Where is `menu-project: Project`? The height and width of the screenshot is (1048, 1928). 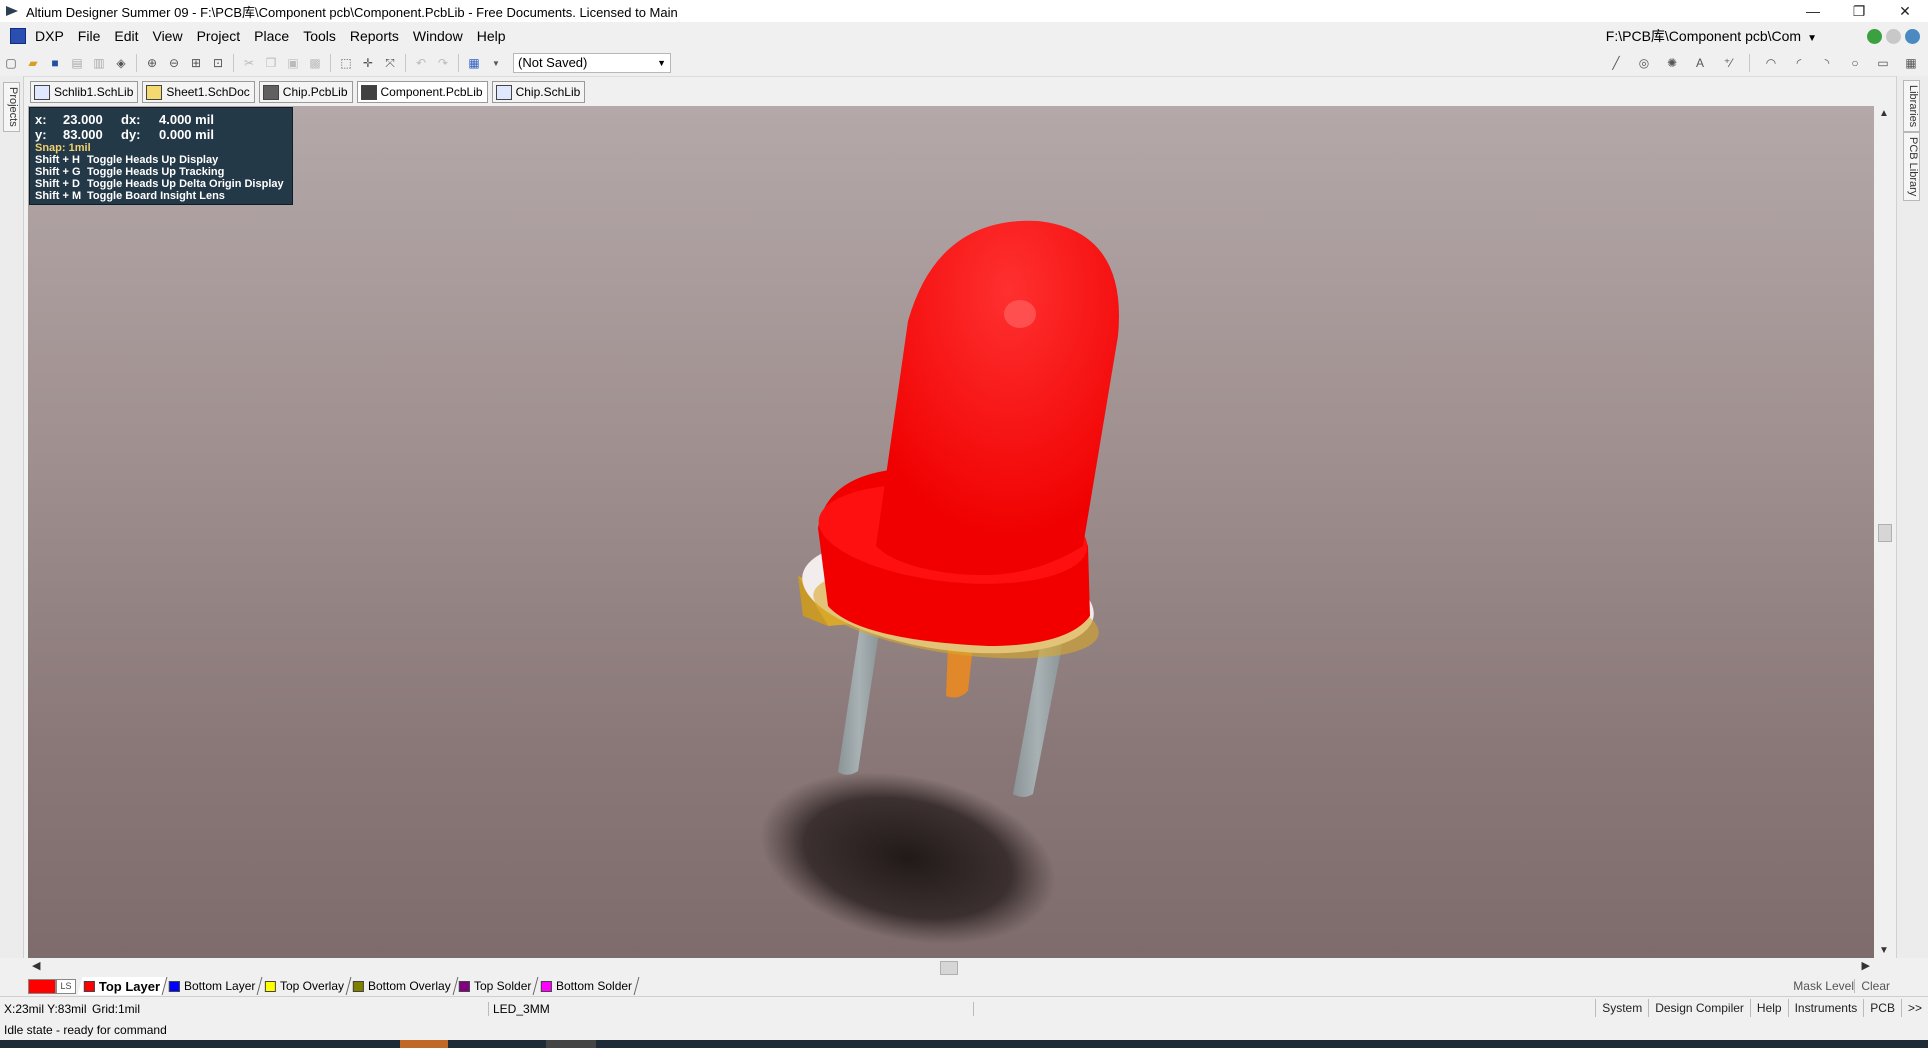 menu-project: Project is located at coordinates (219, 36).